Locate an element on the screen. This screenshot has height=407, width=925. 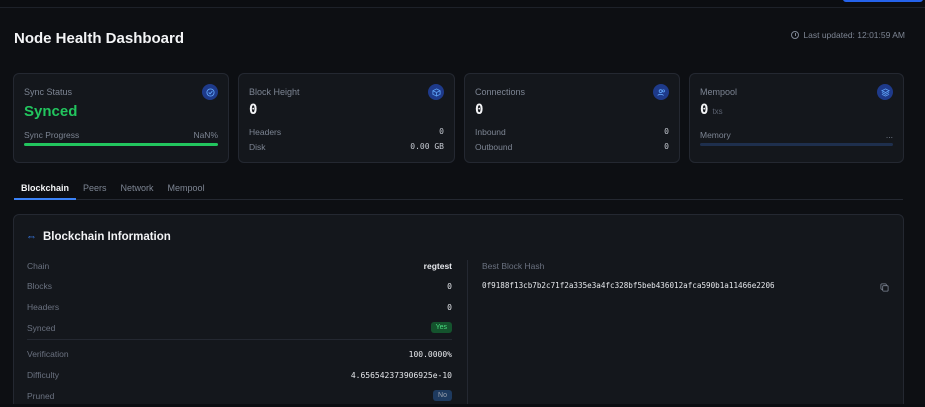
card-label: Connections is located at coordinates (500, 92).